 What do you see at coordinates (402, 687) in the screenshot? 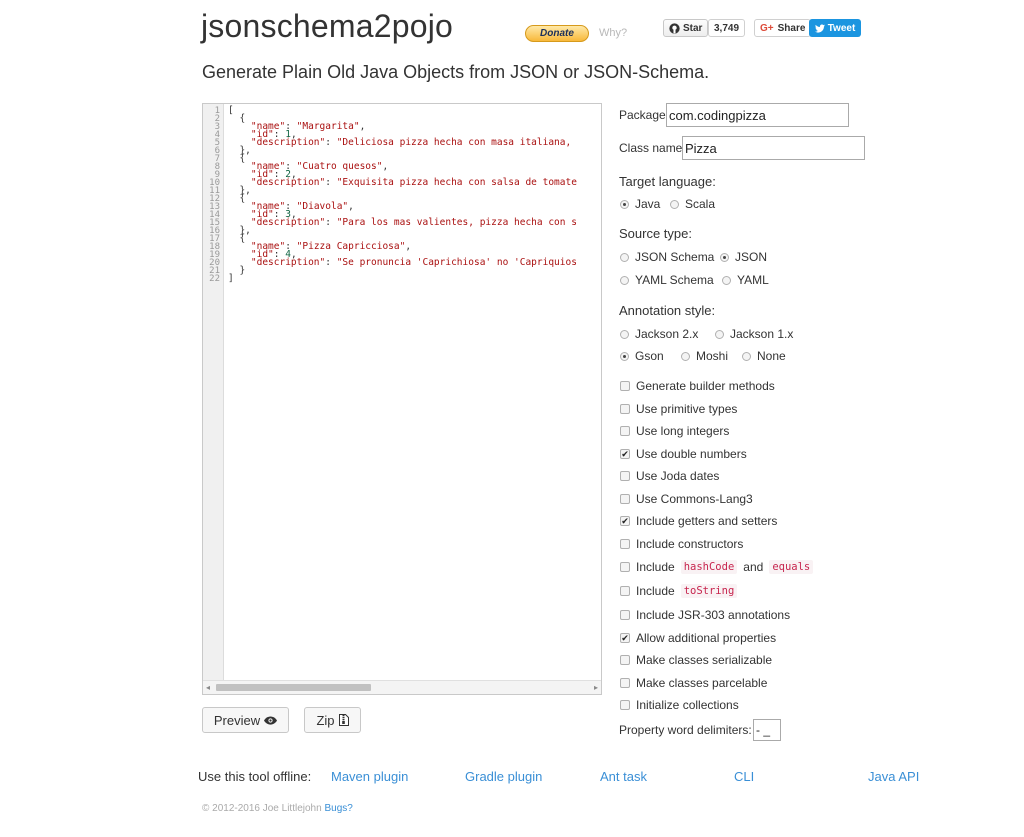
I see `editor-horizontal-scrollbar: ◂ ▸` at bounding box center [402, 687].